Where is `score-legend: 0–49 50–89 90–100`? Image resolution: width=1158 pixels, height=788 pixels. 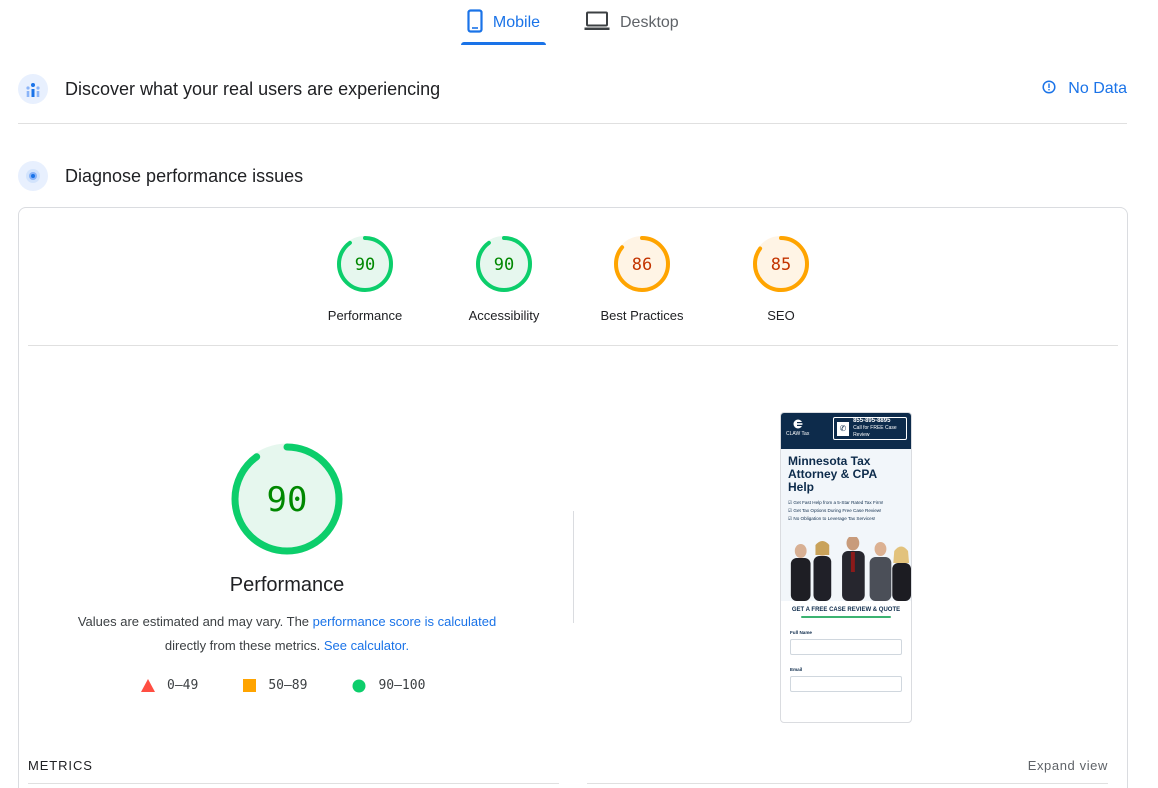
score-legend: 0–49 50–89 90–100 is located at coordinates (305, 685).